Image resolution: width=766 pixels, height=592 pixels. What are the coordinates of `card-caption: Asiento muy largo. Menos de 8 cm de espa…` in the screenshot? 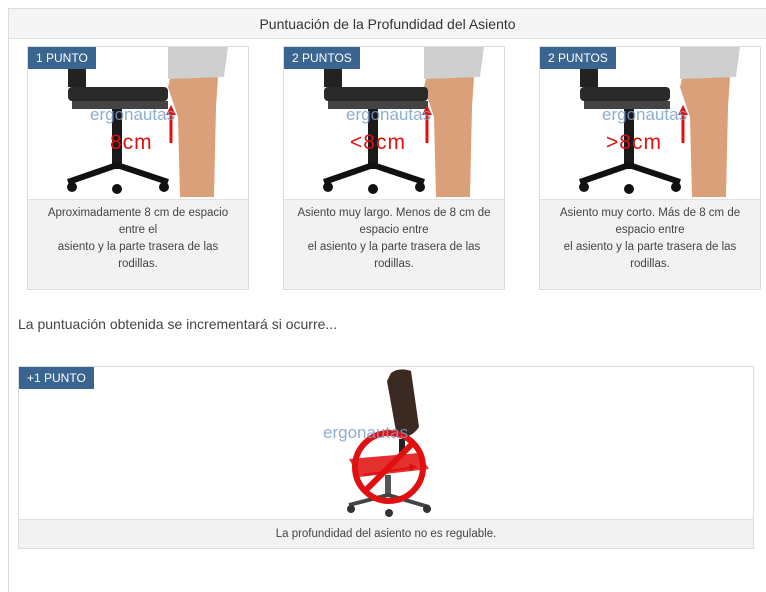 It's located at (394, 244).